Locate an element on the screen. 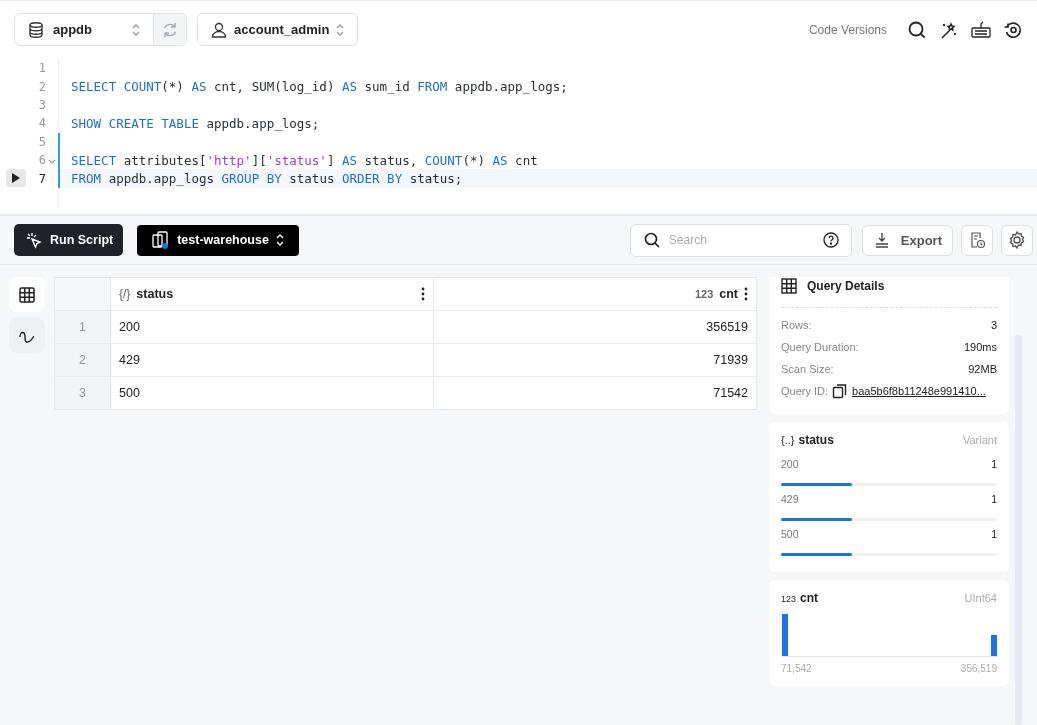  search-input: Search is located at coordinates (741, 240).